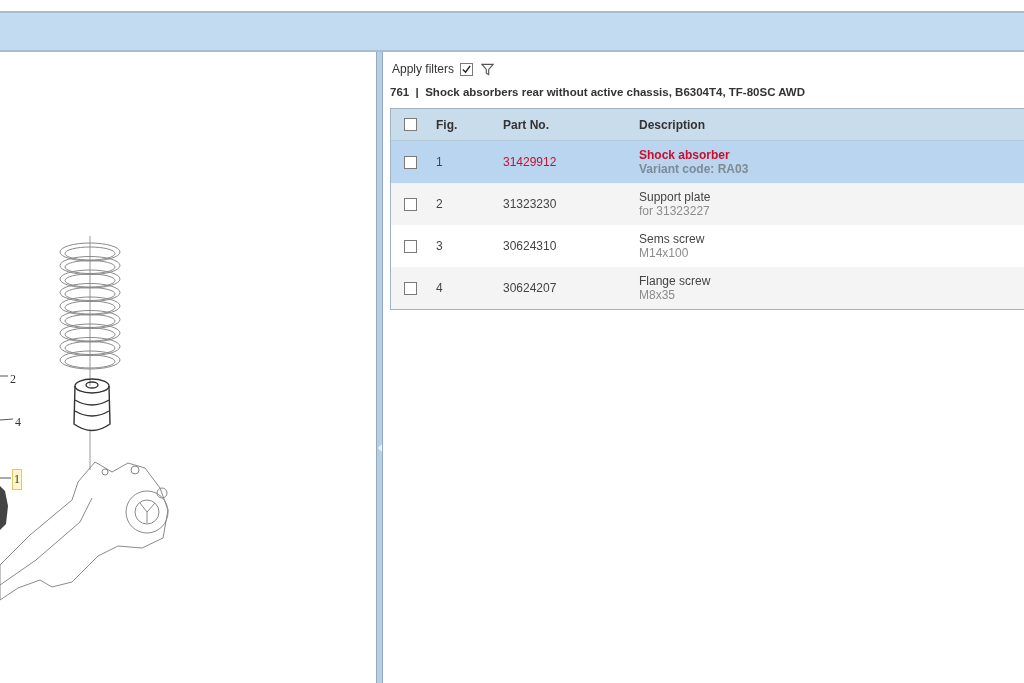 Image resolution: width=1024 pixels, height=683 pixels. Describe the element at coordinates (571, 124) in the screenshot. I see `column-header: Part No.` at that location.